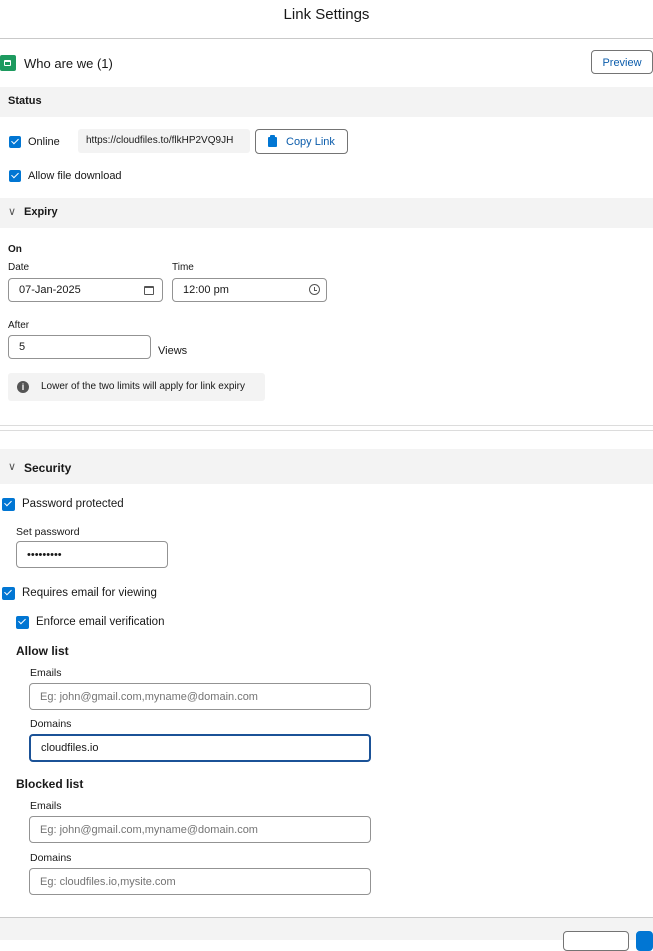 The image size is (653, 951). Describe the element at coordinates (46, 806) in the screenshot. I see `blocked-emails-label: Emails` at that location.